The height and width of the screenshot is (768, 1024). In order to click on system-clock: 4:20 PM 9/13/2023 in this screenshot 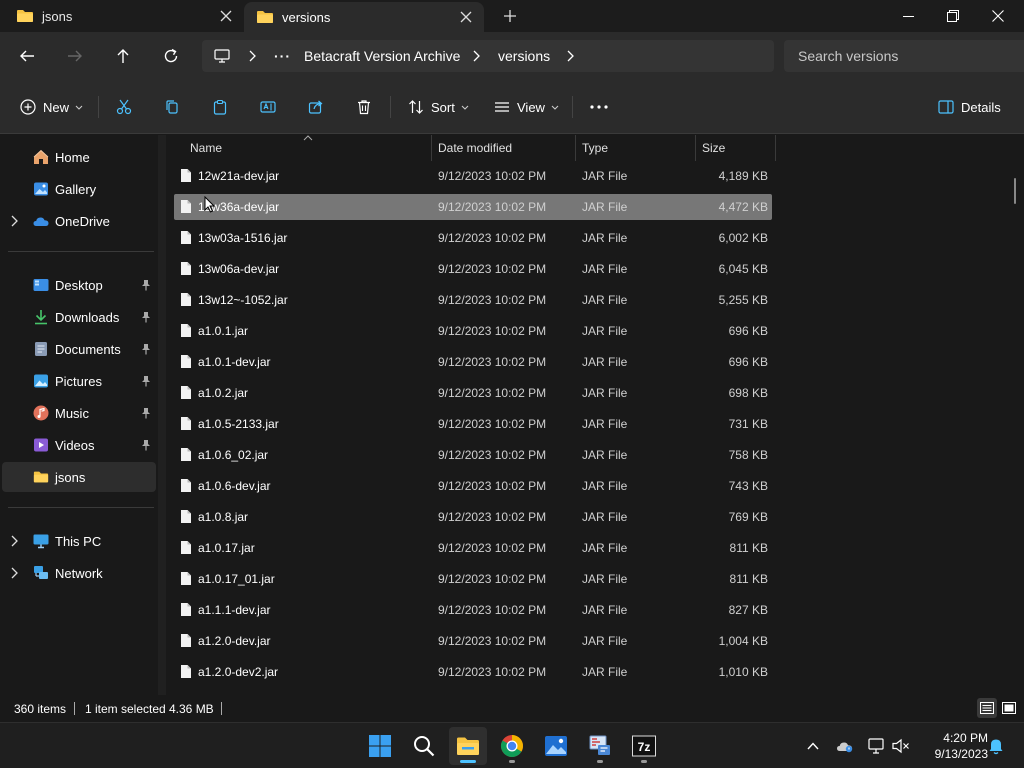, I will do `click(952, 746)`.